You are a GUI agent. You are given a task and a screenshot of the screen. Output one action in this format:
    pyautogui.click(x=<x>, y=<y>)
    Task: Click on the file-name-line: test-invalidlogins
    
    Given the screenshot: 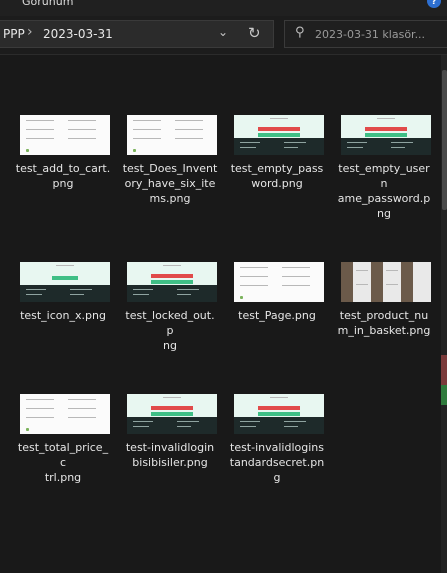 What is the action you would take?
    pyautogui.click(x=277, y=447)
    